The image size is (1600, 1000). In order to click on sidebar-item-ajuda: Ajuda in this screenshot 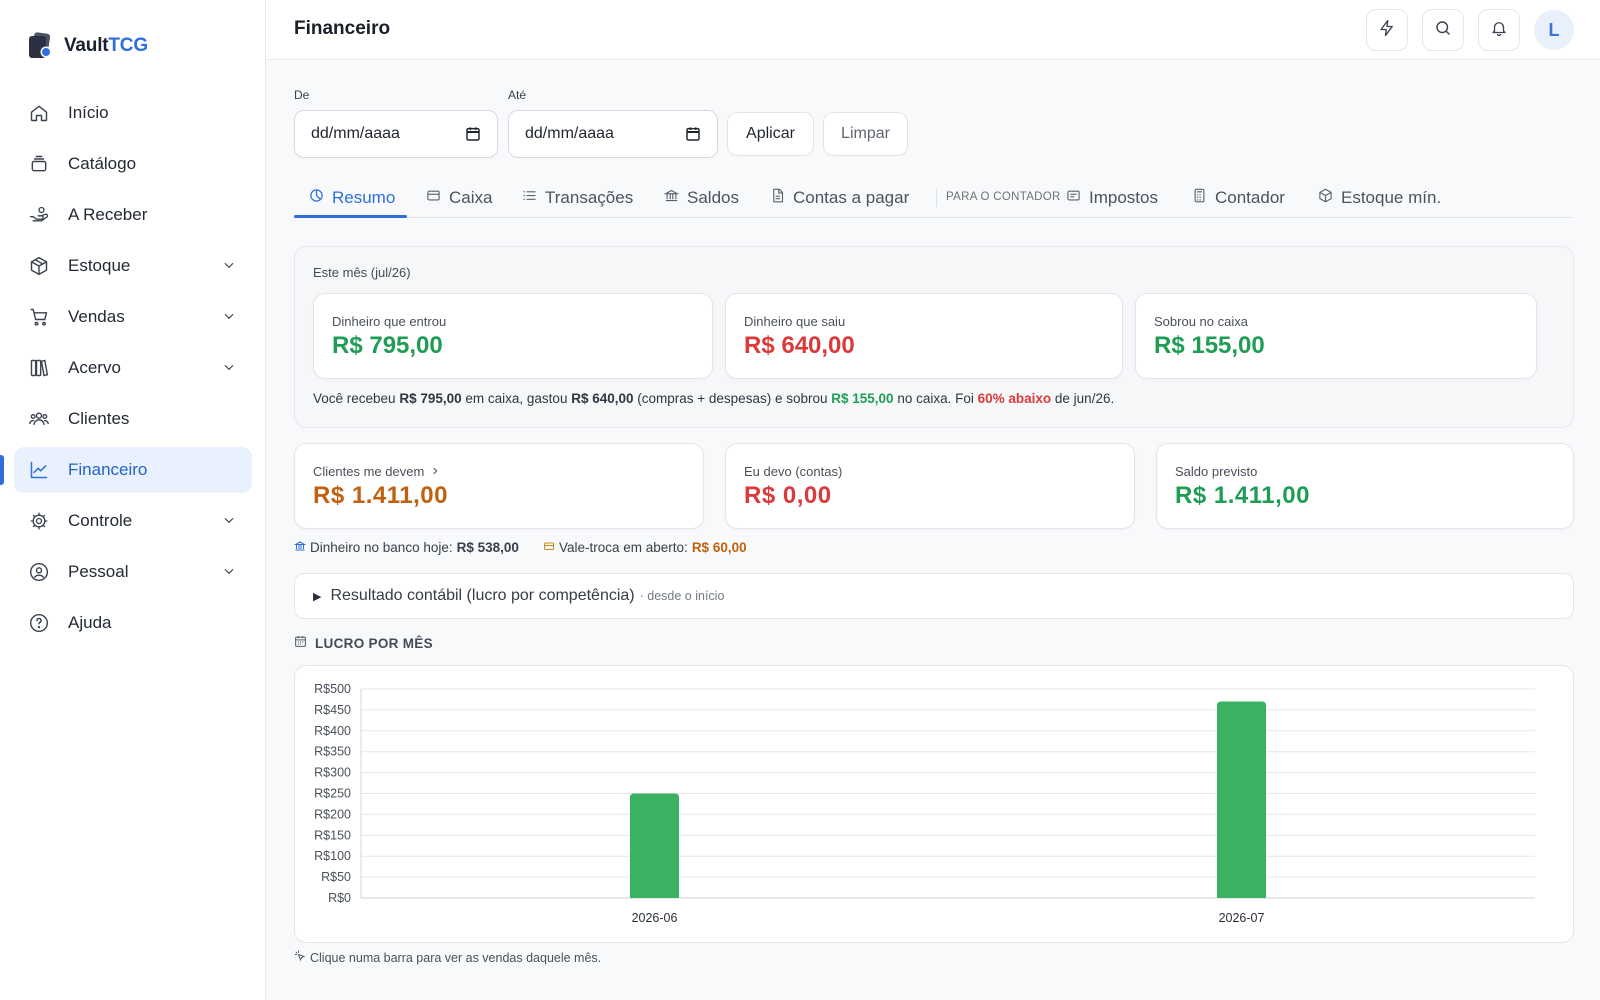, I will do `click(133, 623)`.